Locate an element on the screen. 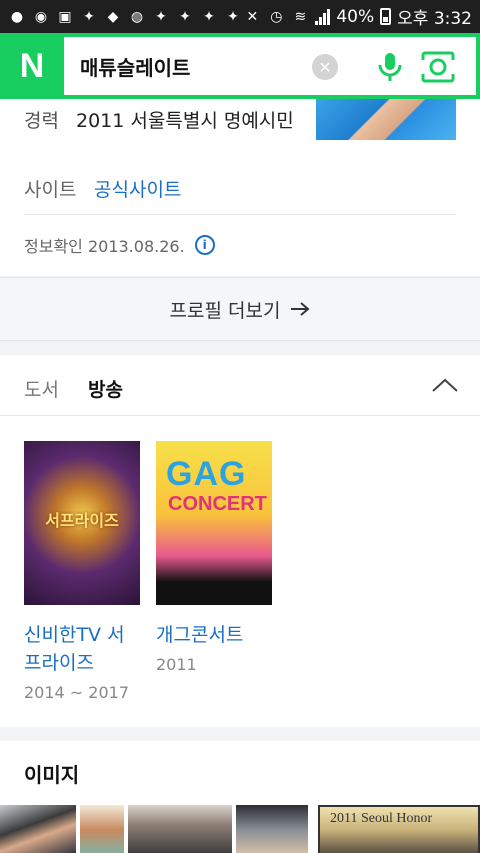 This screenshot has width=480, height=853. lens-icon is located at coordinates (438, 67).